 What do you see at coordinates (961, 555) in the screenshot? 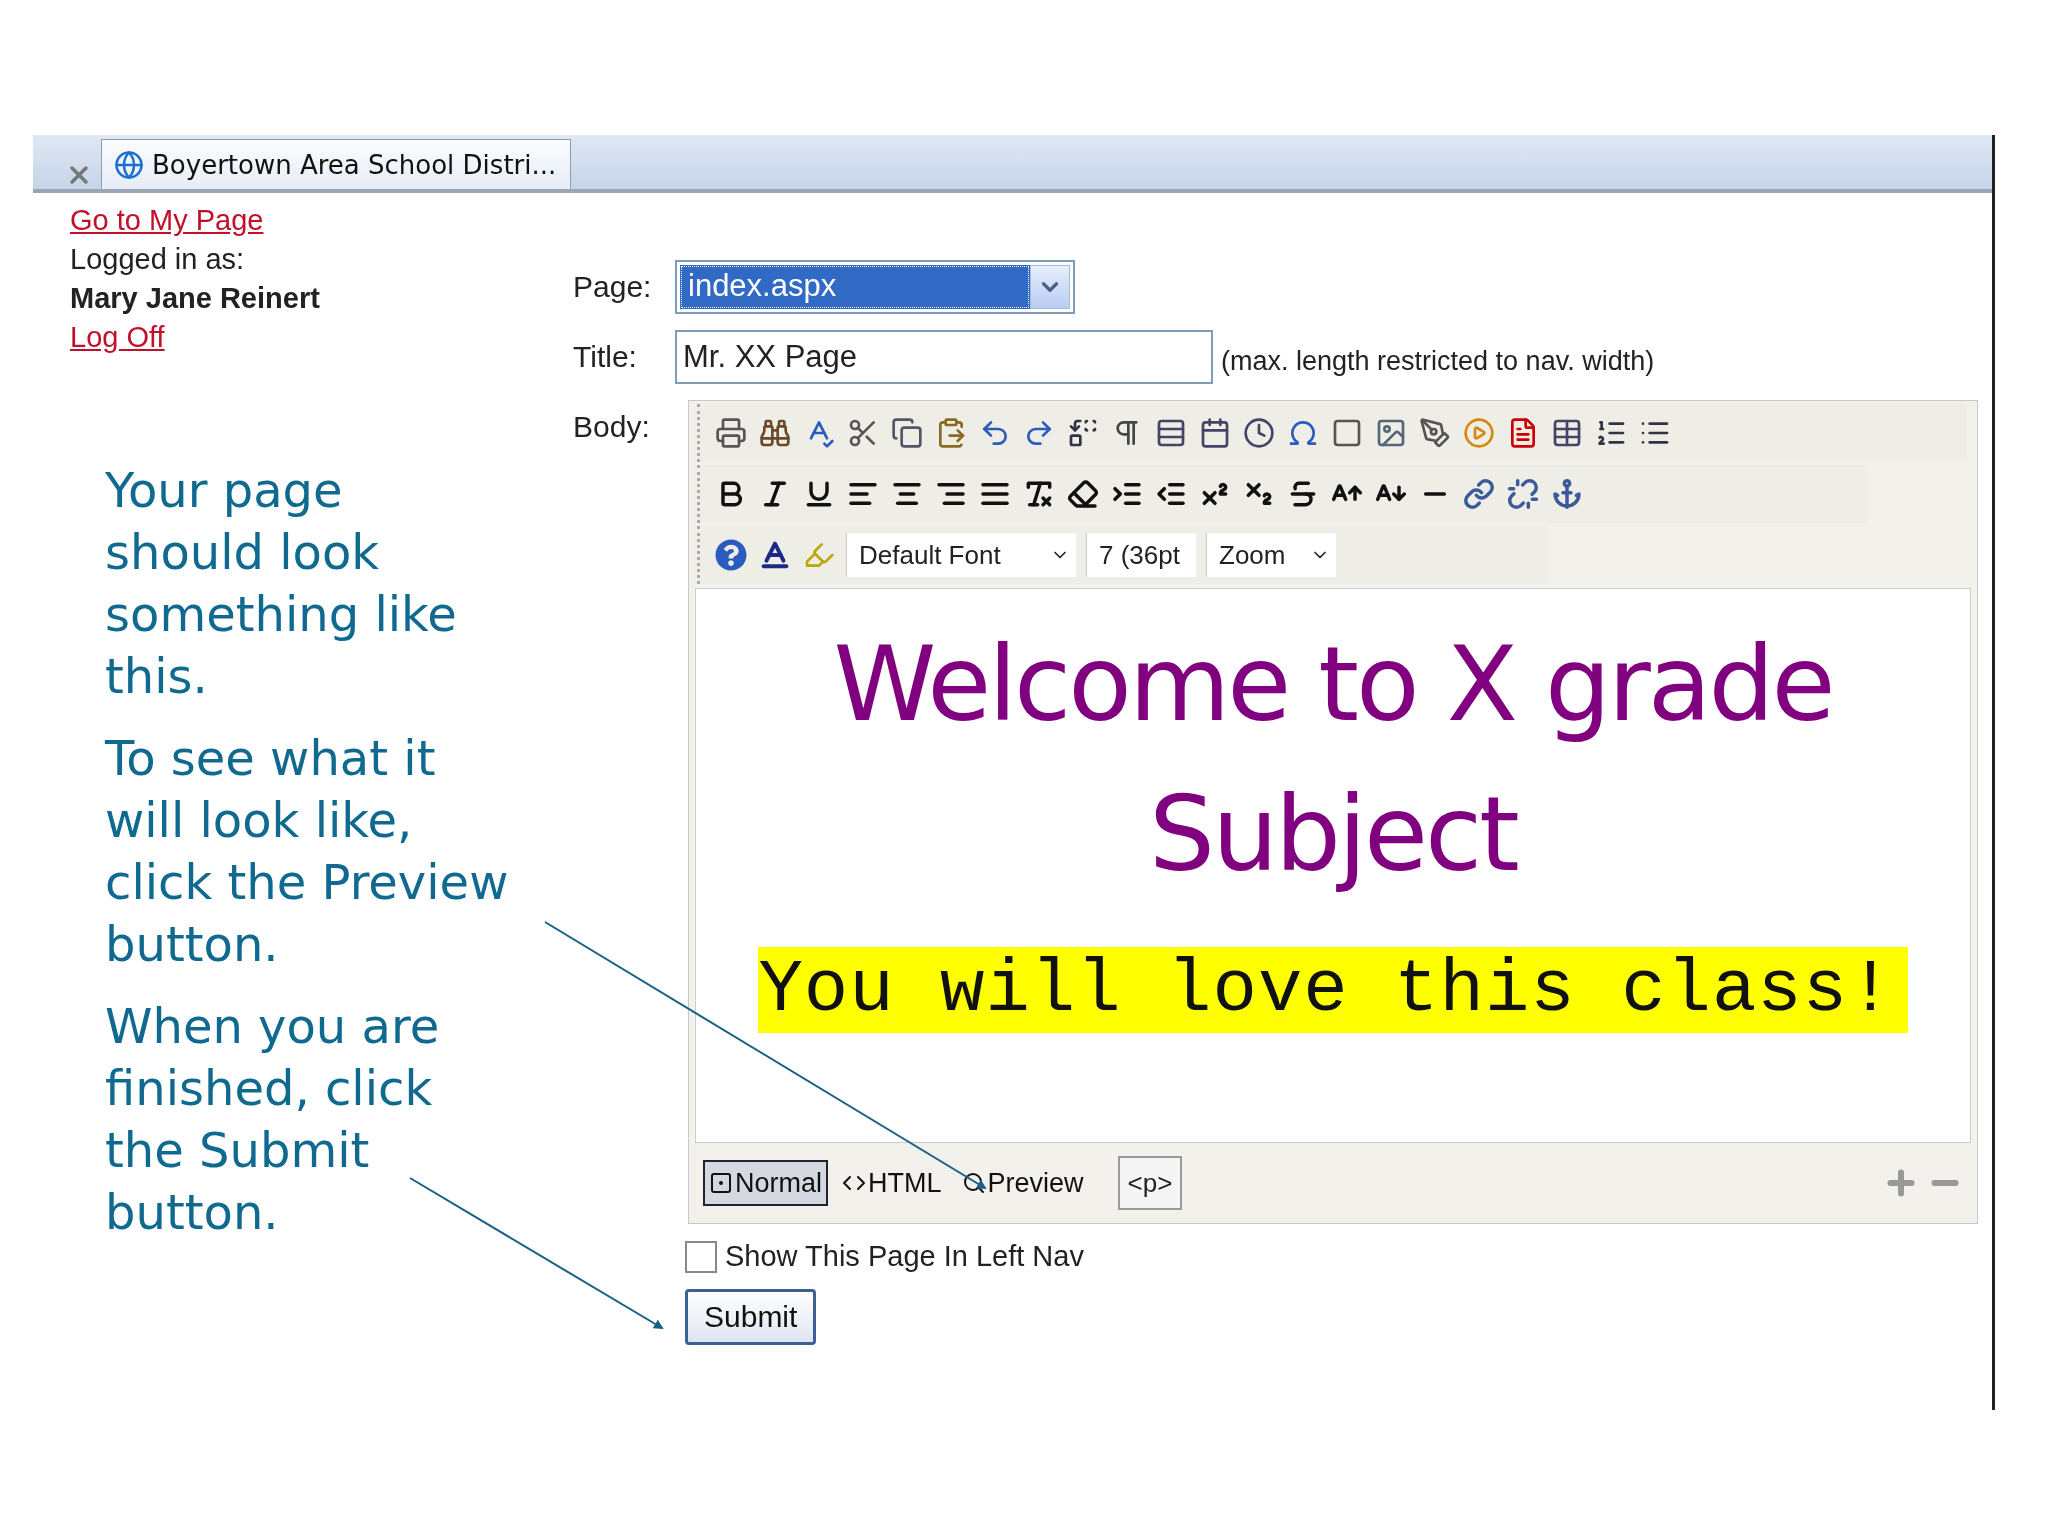
I see `font-select: Default Font` at bounding box center [961, 555].